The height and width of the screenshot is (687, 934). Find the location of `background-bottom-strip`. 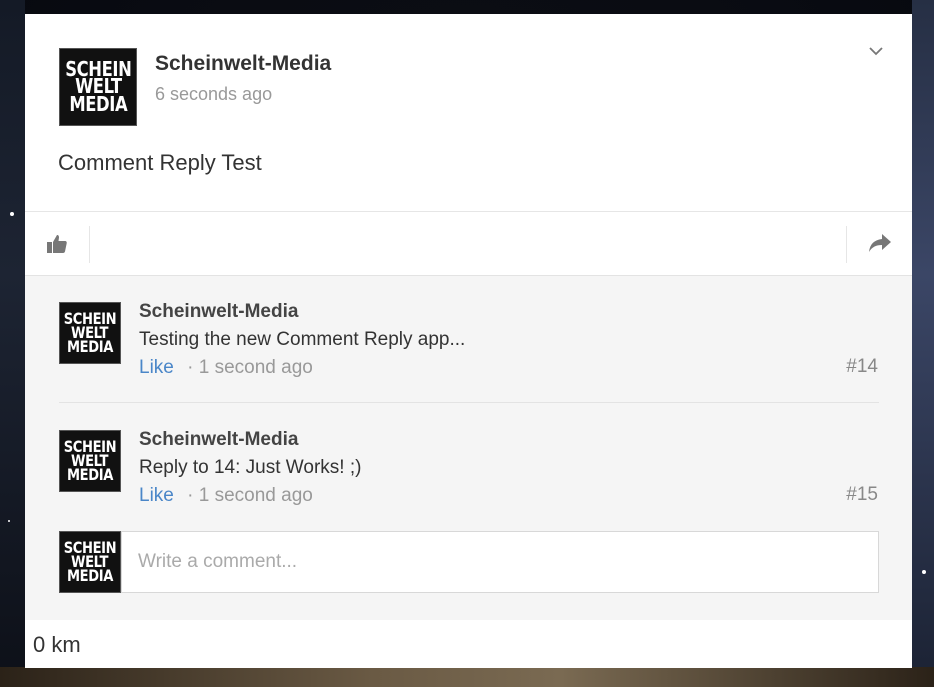

background-bottom-strip is located at coordinates (467, 677).